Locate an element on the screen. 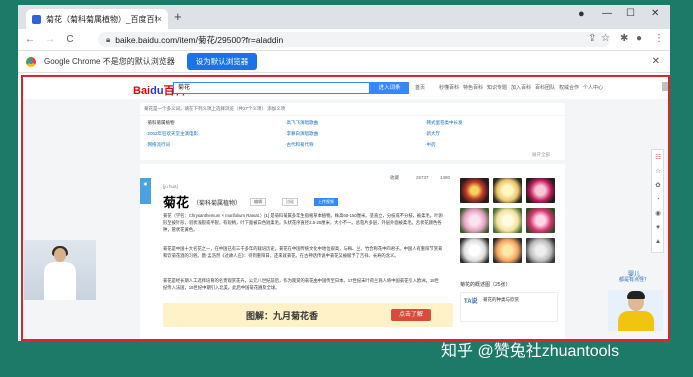 This screenshot has height=377, width=693. lock-icon: 🔒︎ is located at coordinates (108, 39).